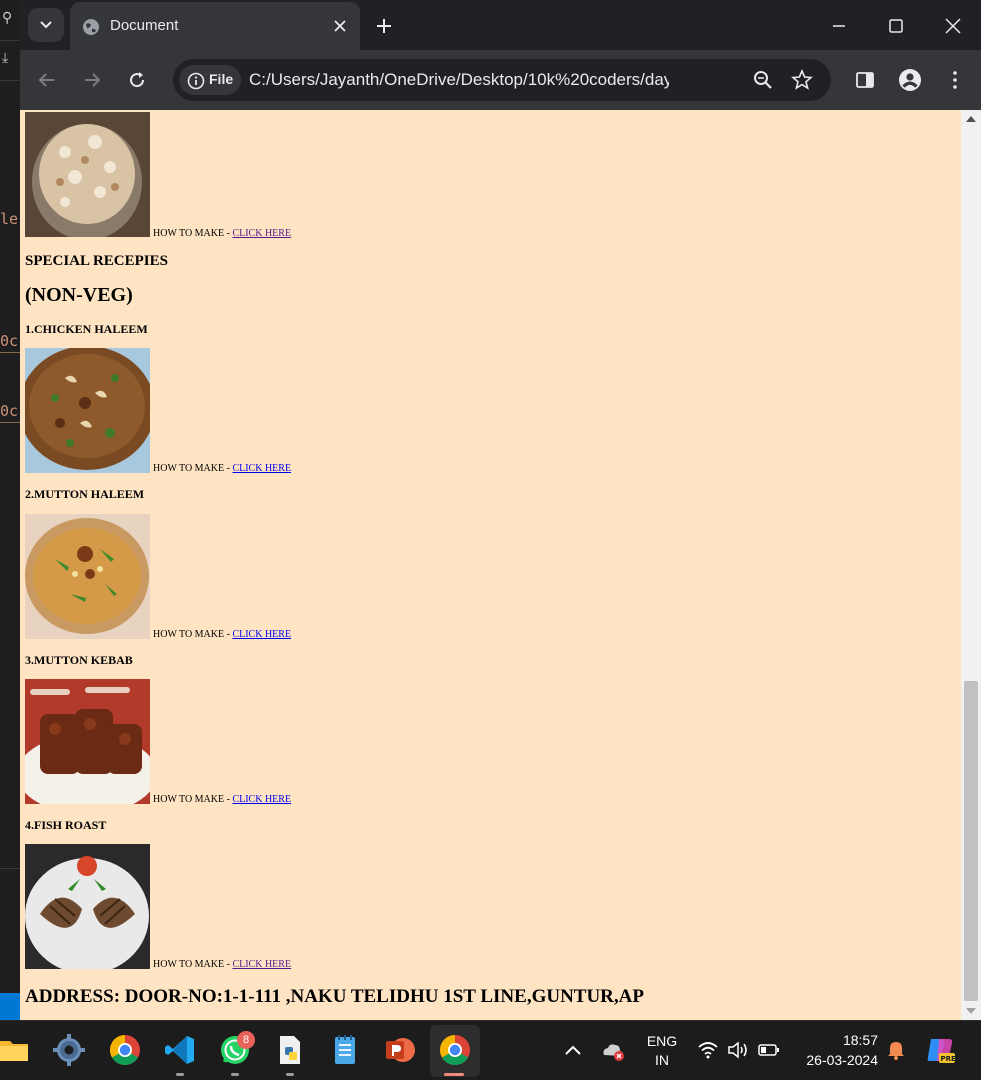 Image resolution: width=981 pixels, height=1080 pixels. I want to click on clock-time: 18:57, so click(839, 1040).